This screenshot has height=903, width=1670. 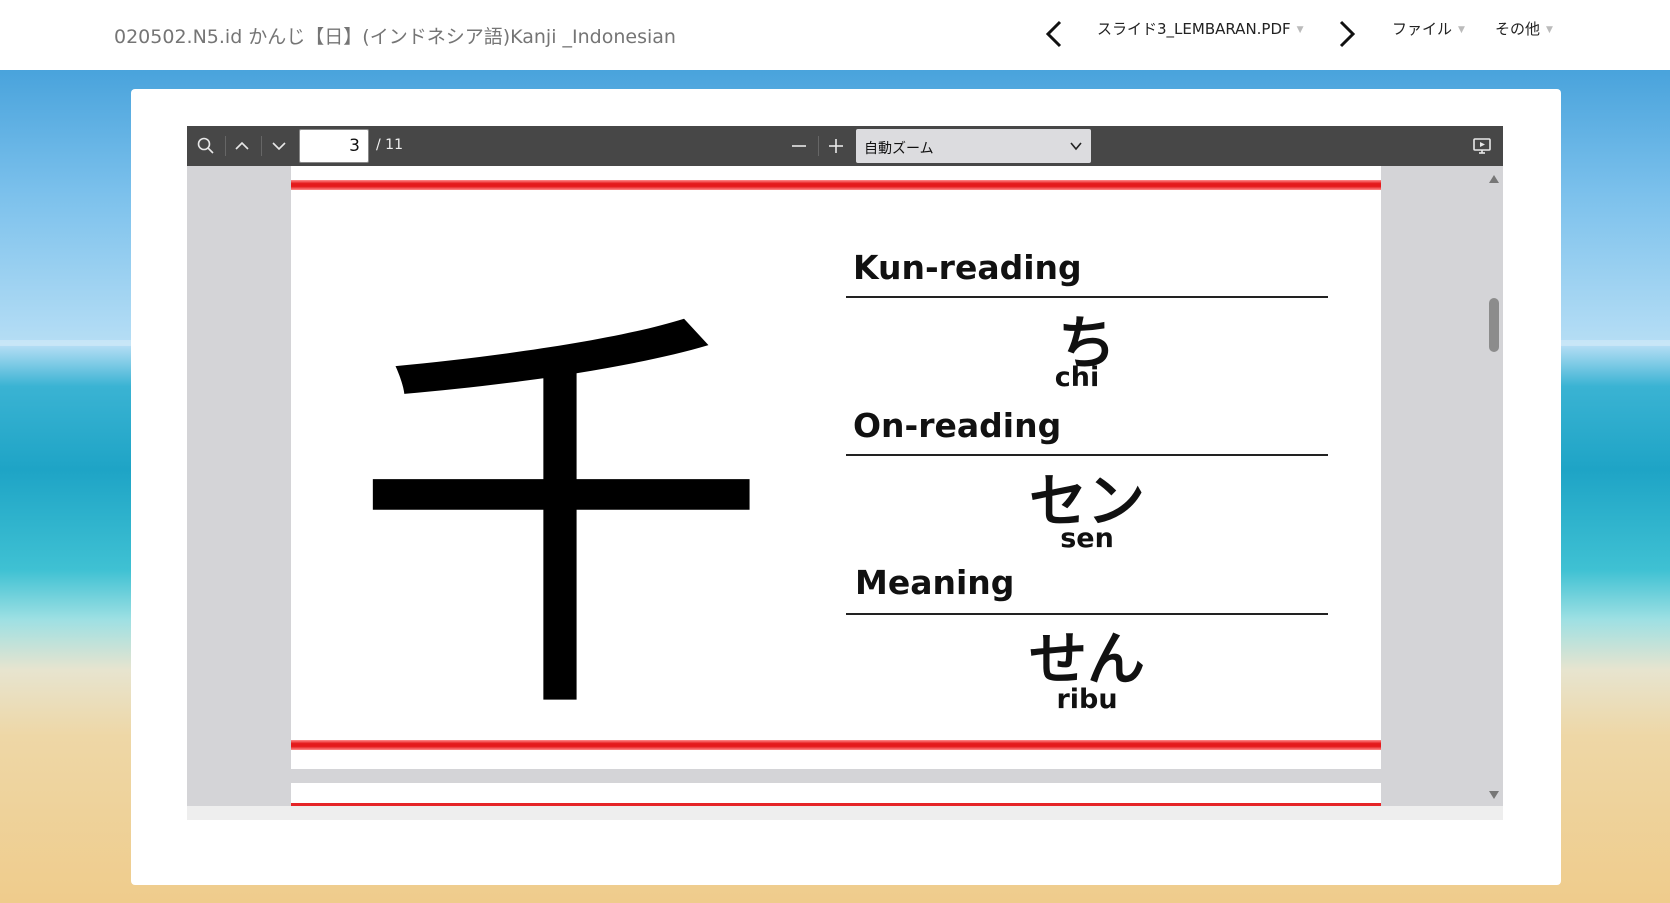 I want to click on red-divider-bottom, so click(x=836, y=745).